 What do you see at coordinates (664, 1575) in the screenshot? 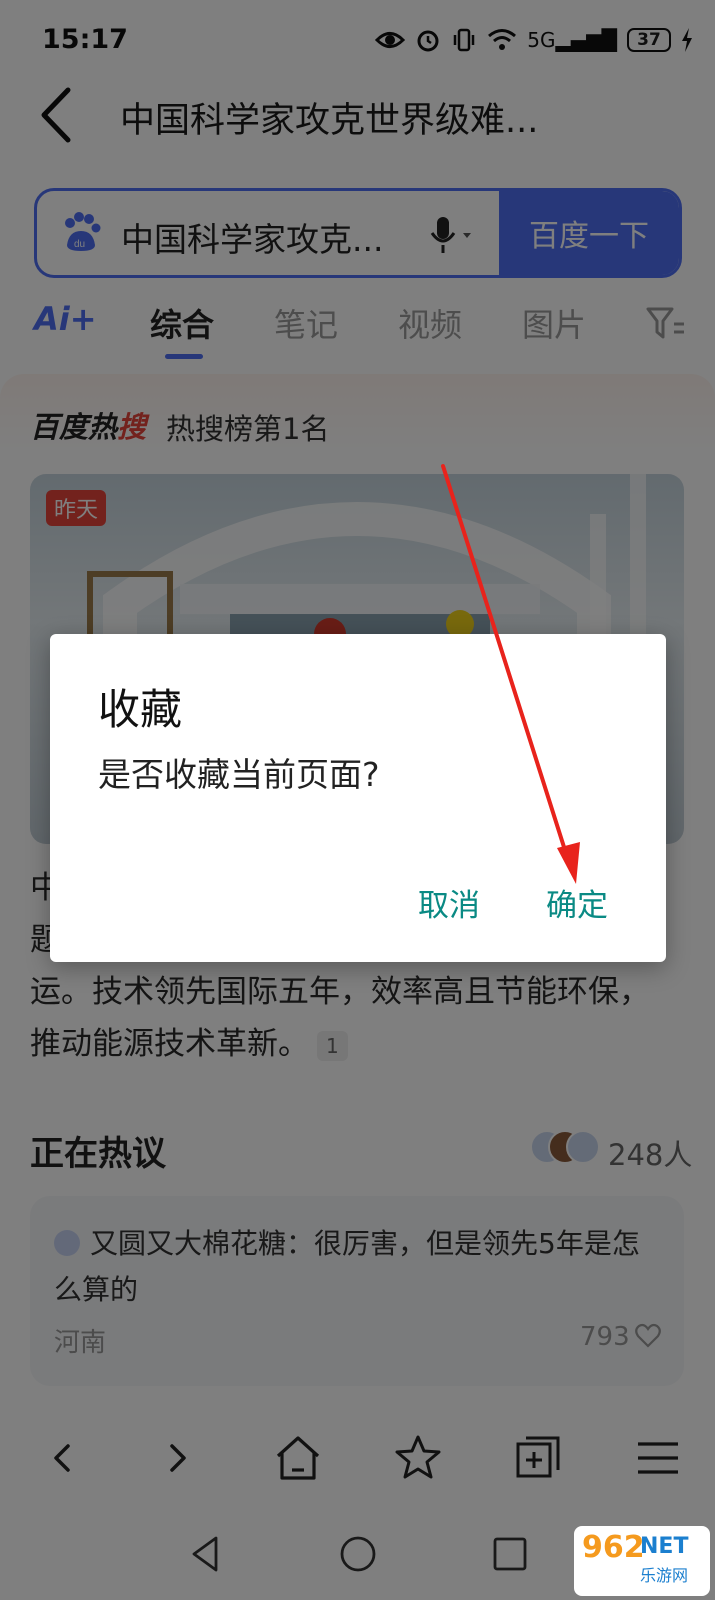
I see `watermark-sub: 乐游网` at bounding box center [664, 1575].